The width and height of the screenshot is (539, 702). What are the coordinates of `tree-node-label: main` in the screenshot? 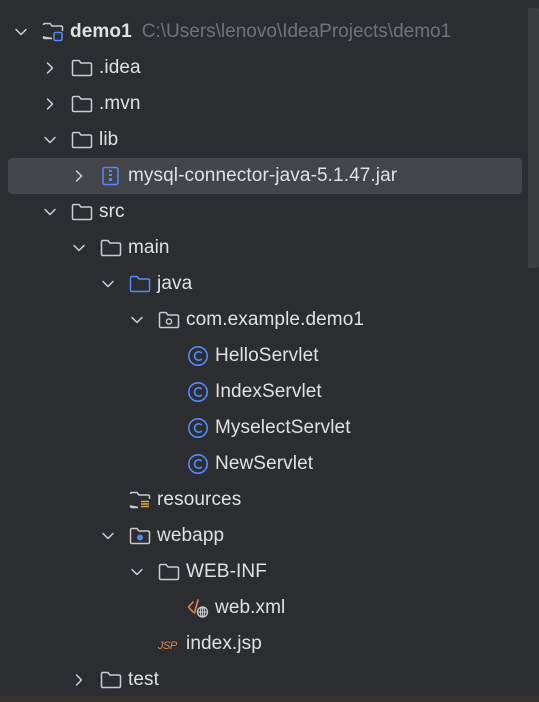 It's located at (149, 247).